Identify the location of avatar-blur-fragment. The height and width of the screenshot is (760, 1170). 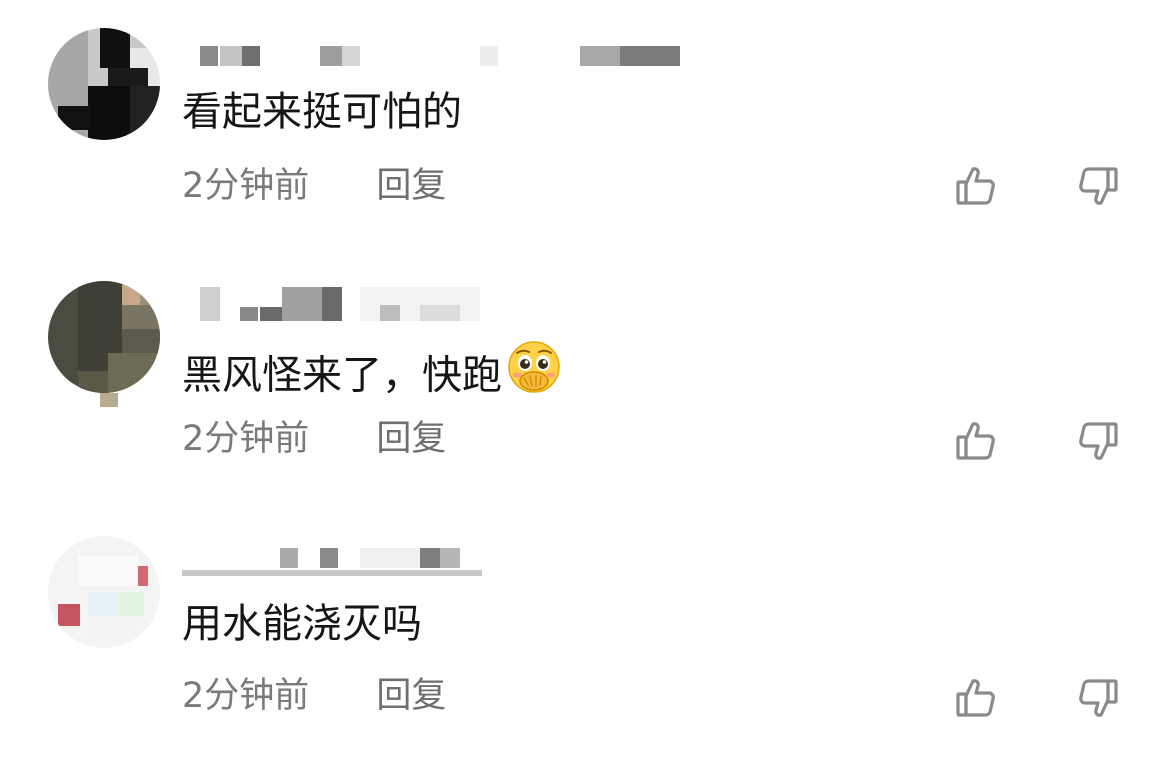
(109, 400).